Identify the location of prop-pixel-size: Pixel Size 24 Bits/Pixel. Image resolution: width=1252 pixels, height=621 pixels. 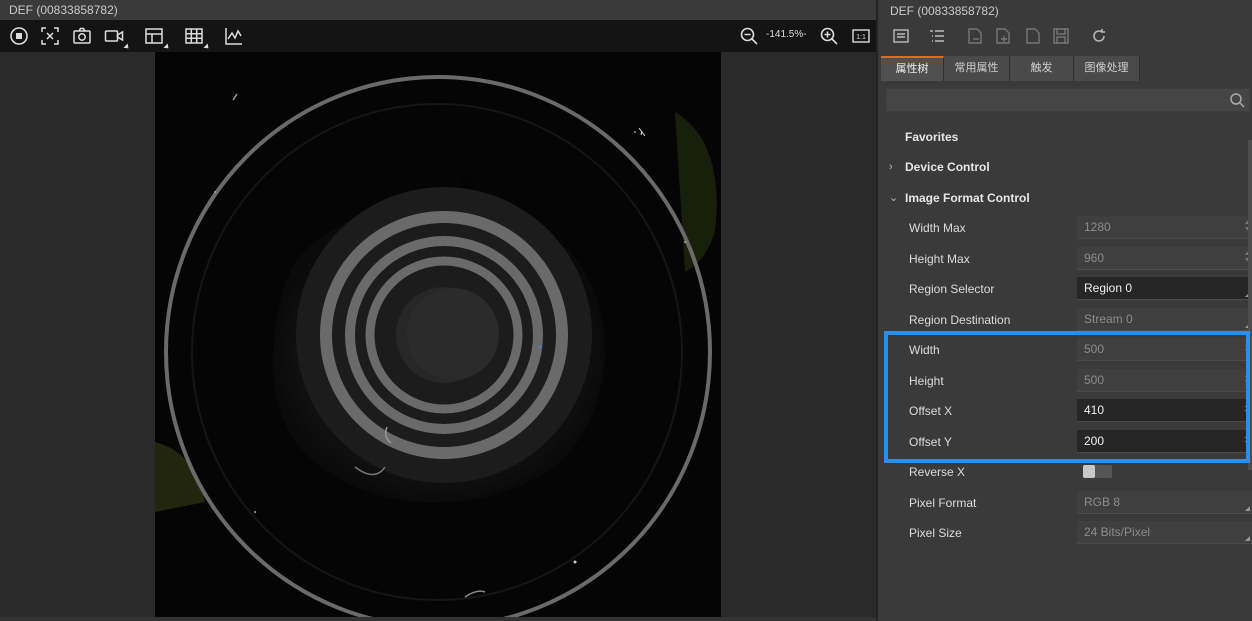
(1065, 533).